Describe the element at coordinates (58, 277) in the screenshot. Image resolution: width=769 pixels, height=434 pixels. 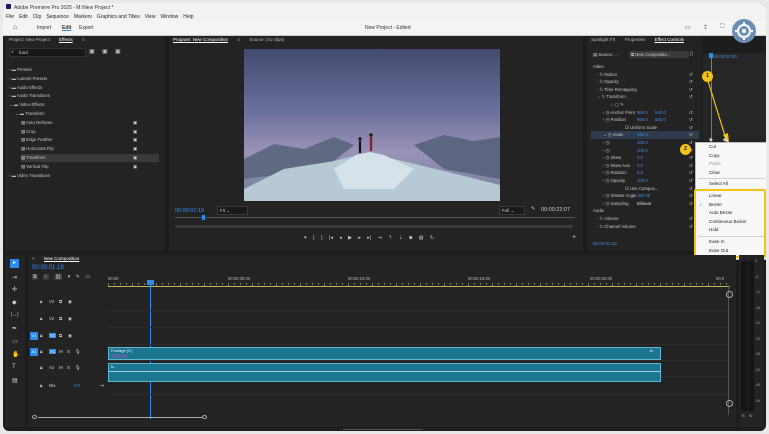
I see `linked-selection-icon: ⛓` at that location.